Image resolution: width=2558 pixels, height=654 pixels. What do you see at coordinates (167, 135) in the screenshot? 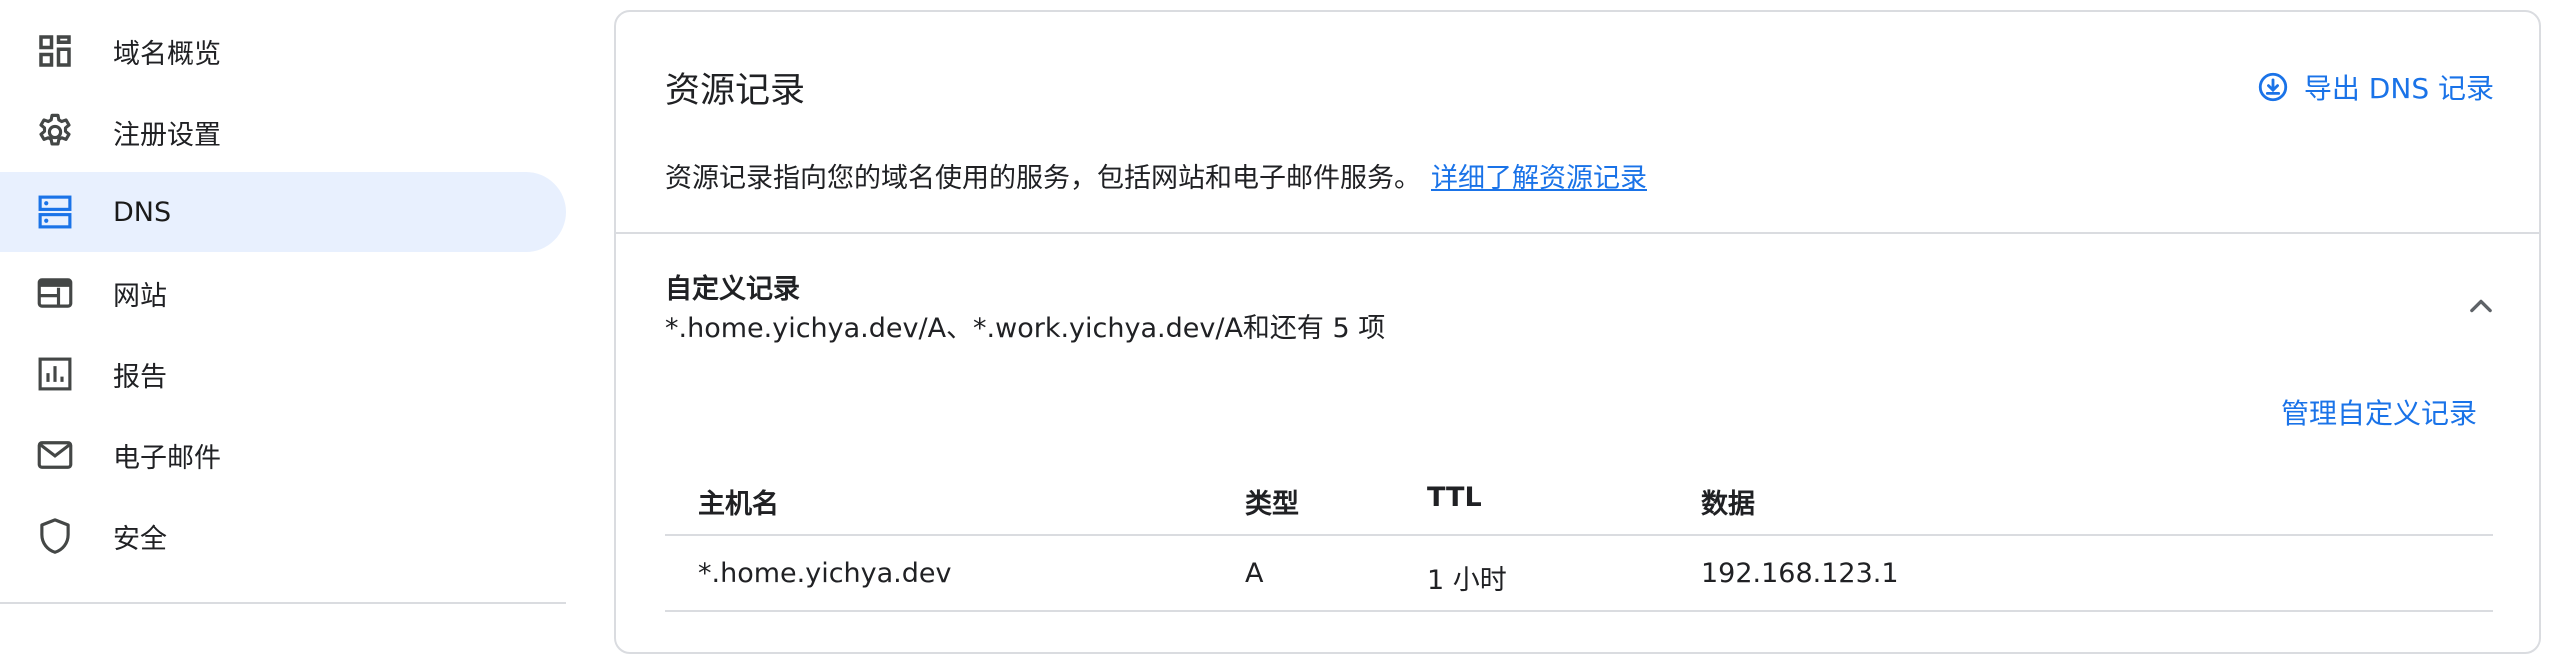
I see `sidebar-item-label: 注册设置` at bounding box center [167, 135].